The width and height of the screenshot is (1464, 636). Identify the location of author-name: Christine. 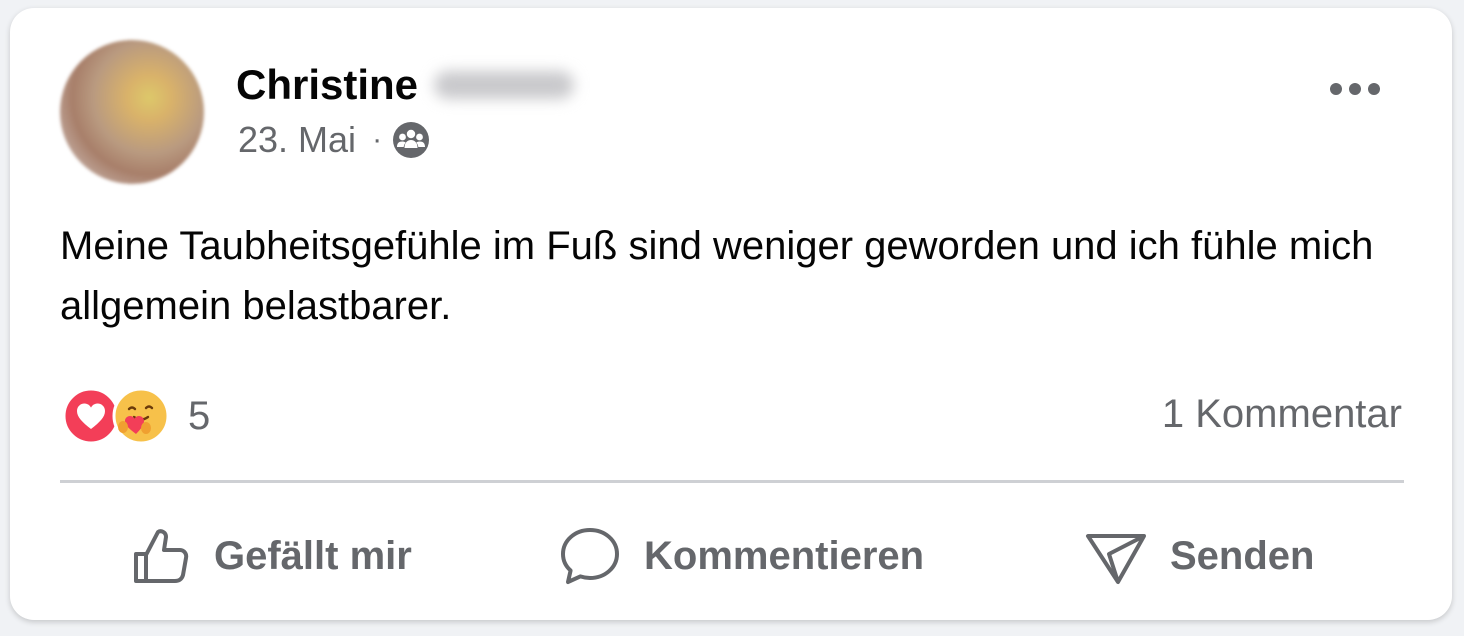
(327, 85).